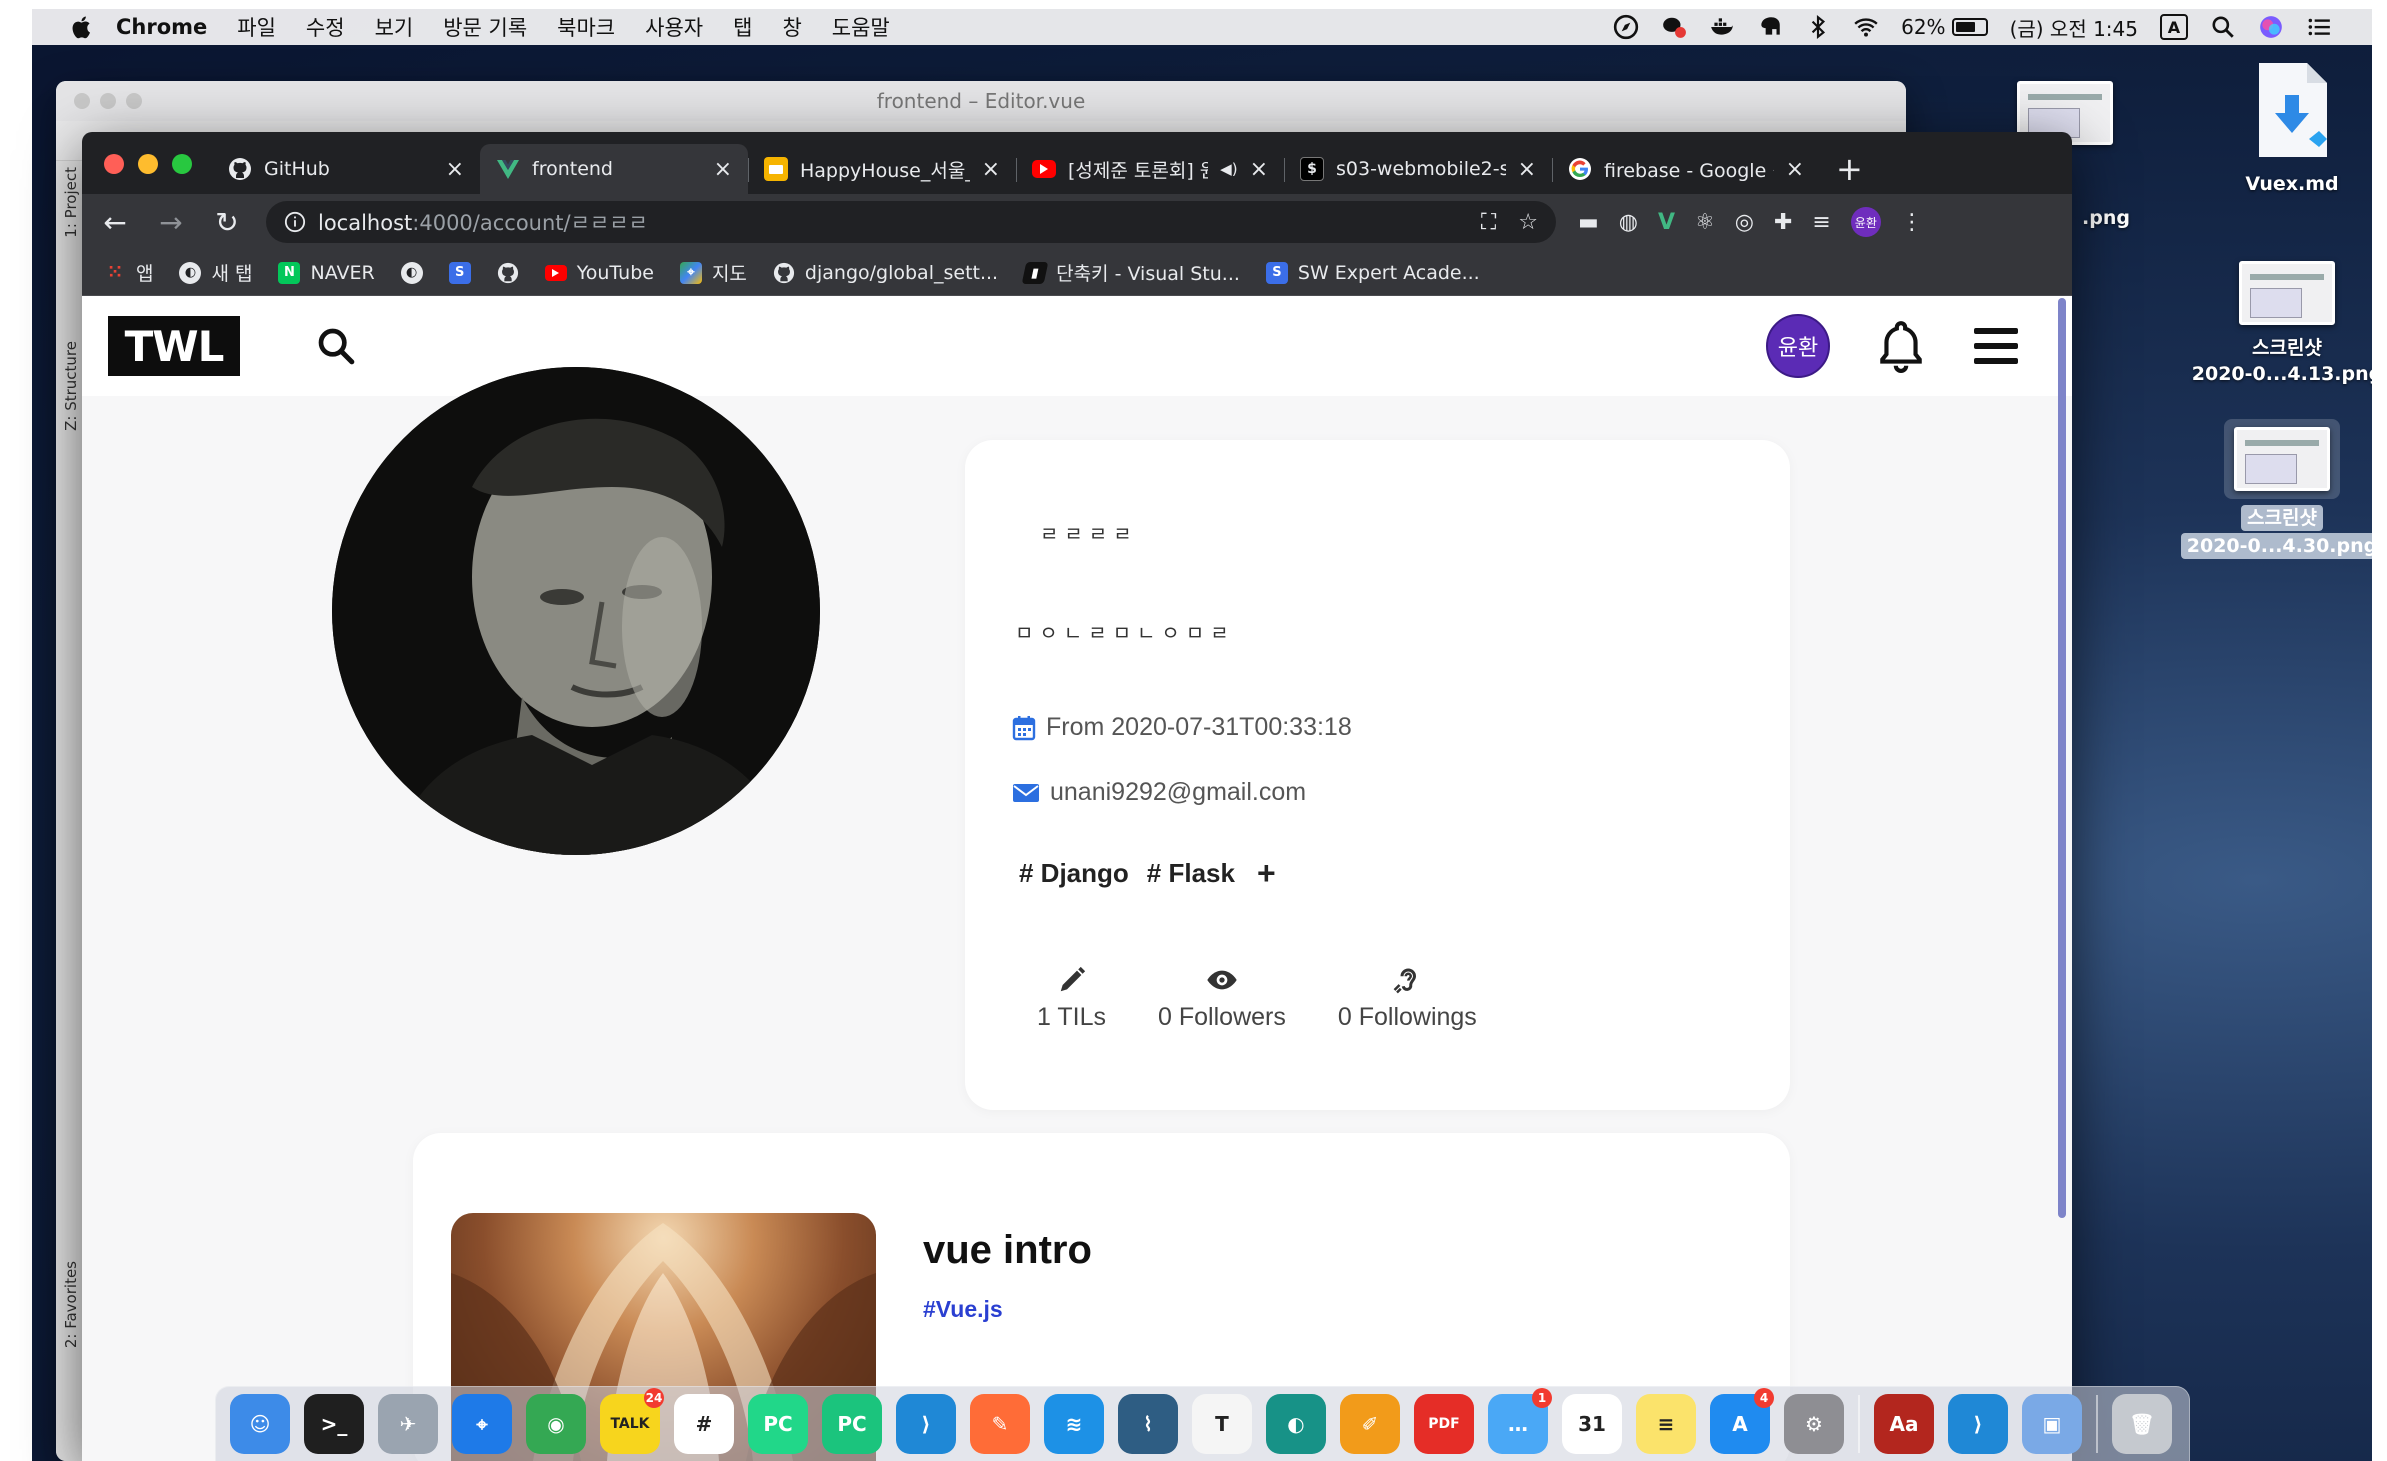 This screenshot has height=1461, width=2387. Describe the element at coordinates (1666, 1424) in the screenshot. I see `dock-notes-icon: ≡` at that location.